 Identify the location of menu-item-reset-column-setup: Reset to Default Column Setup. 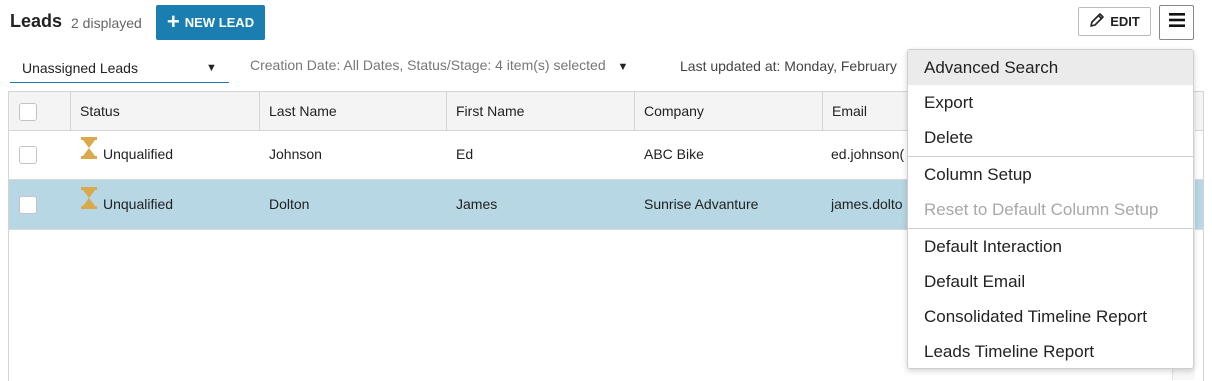
(1041, 209).